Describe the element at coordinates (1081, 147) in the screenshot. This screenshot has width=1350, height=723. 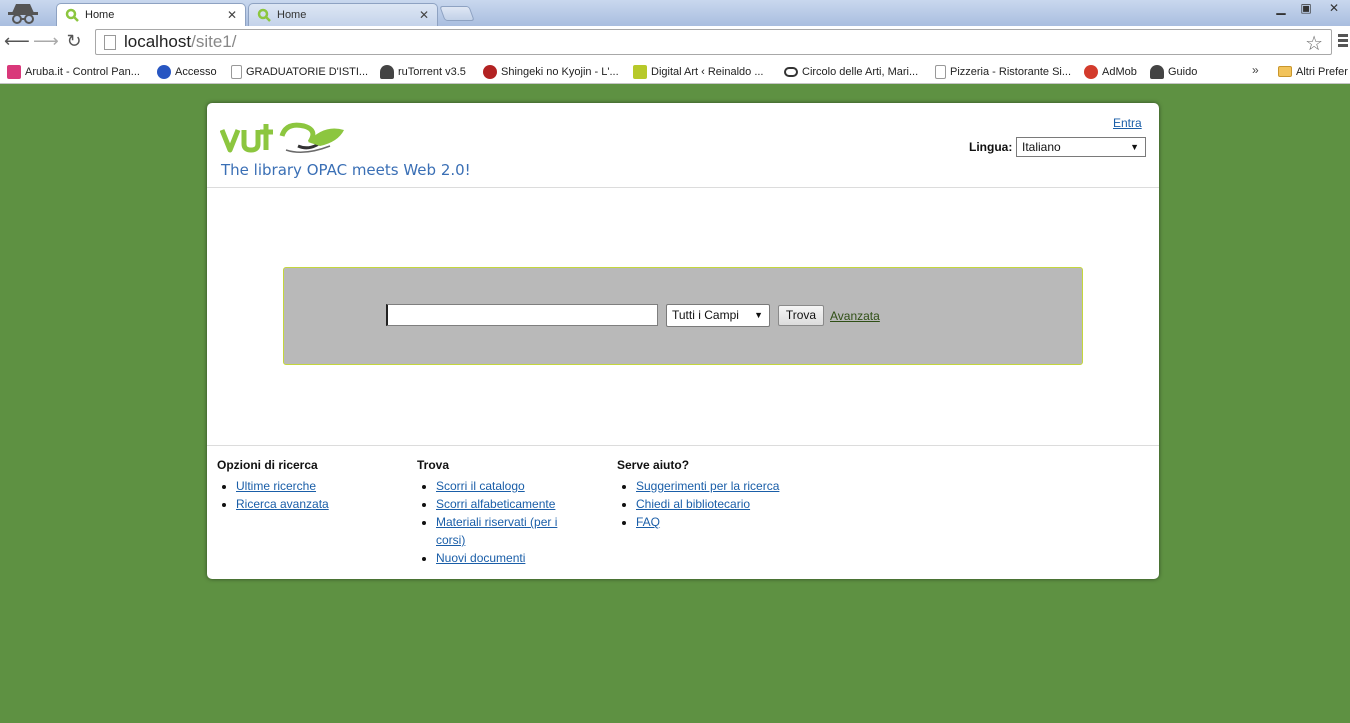
I see `language-select: Italiano ▼` at that location.